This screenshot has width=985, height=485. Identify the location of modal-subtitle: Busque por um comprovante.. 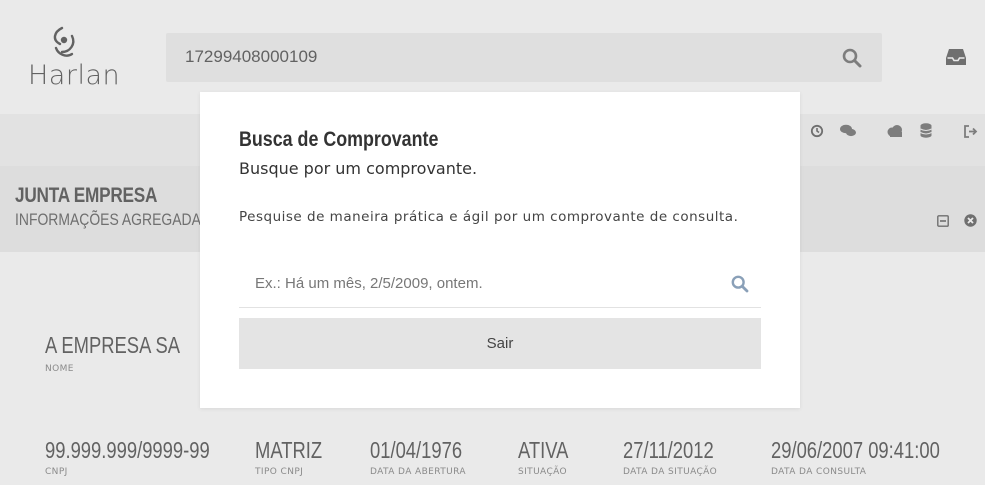
(358, 168).